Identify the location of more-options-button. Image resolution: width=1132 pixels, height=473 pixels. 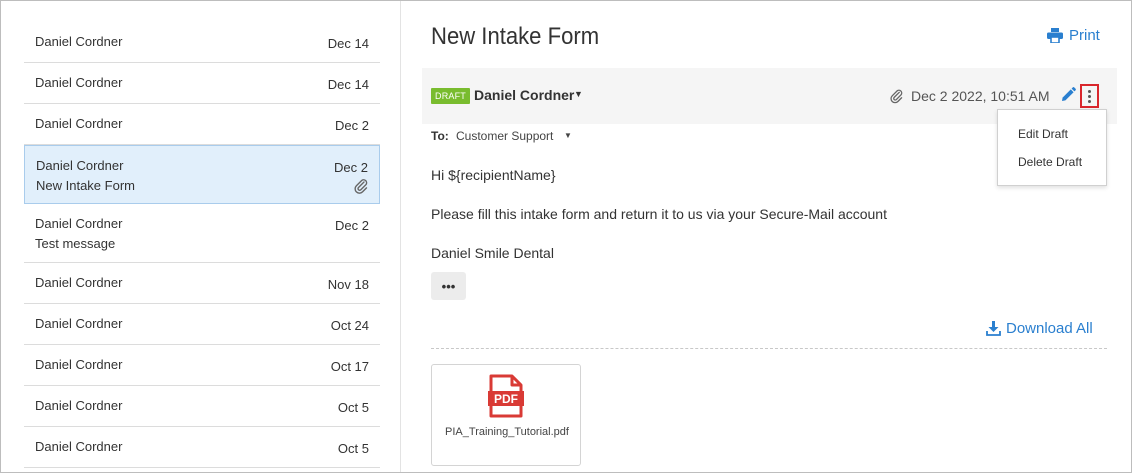
(1089, 96).